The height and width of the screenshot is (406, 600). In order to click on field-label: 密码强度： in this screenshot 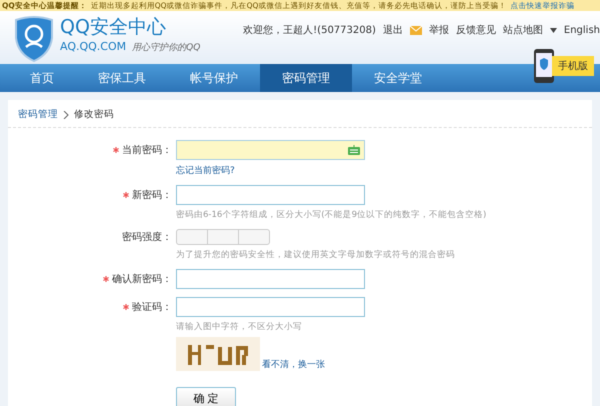, I will do `click(147, 237)`.